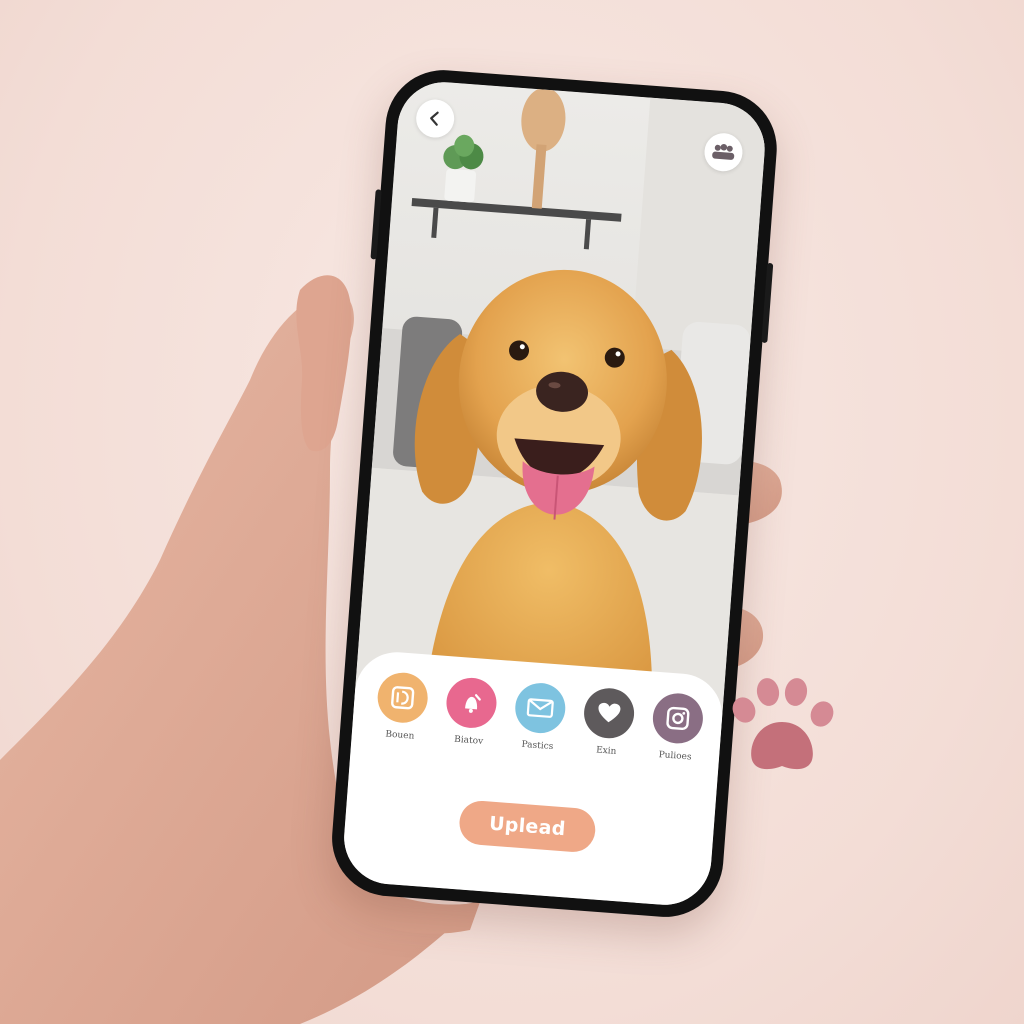  Describe the element at coordinates (675, 756) in the screenshot. I see `option-label: Pulioes` at that location.